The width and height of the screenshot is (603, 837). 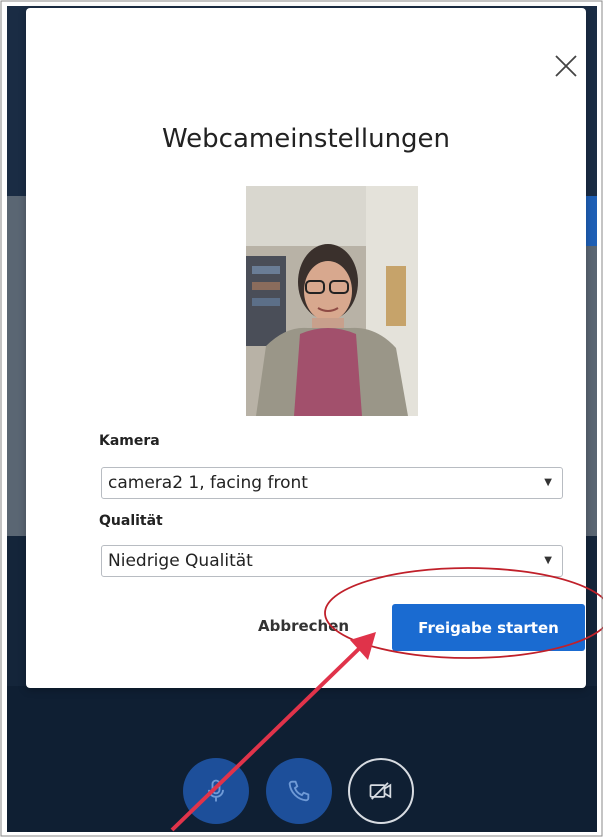 I want to click on camera-toggle-button, so click(x=381, y=791).